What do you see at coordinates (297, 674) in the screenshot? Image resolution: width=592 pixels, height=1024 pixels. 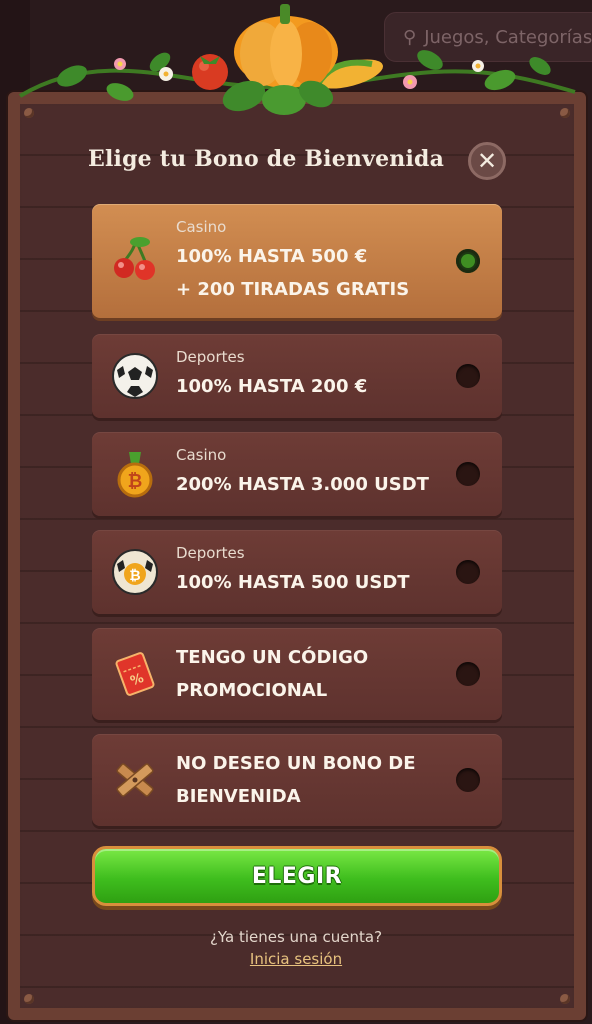 I see `bonus-option-promo-code: % TENGO UN CÓDIGO PROMOCIONAL` at bounding box center [297, 674].